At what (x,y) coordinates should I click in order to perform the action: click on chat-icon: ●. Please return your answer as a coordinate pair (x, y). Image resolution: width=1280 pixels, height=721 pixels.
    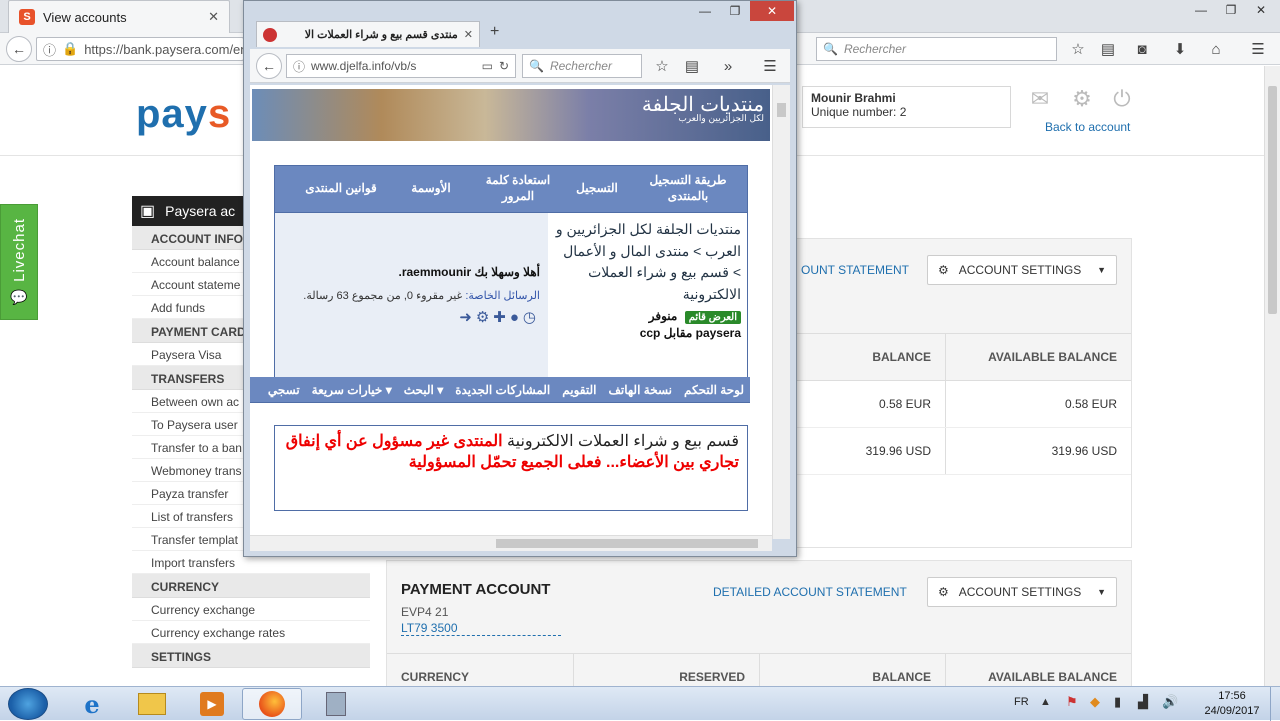
    Looking at the image, I should click on (516, 317).